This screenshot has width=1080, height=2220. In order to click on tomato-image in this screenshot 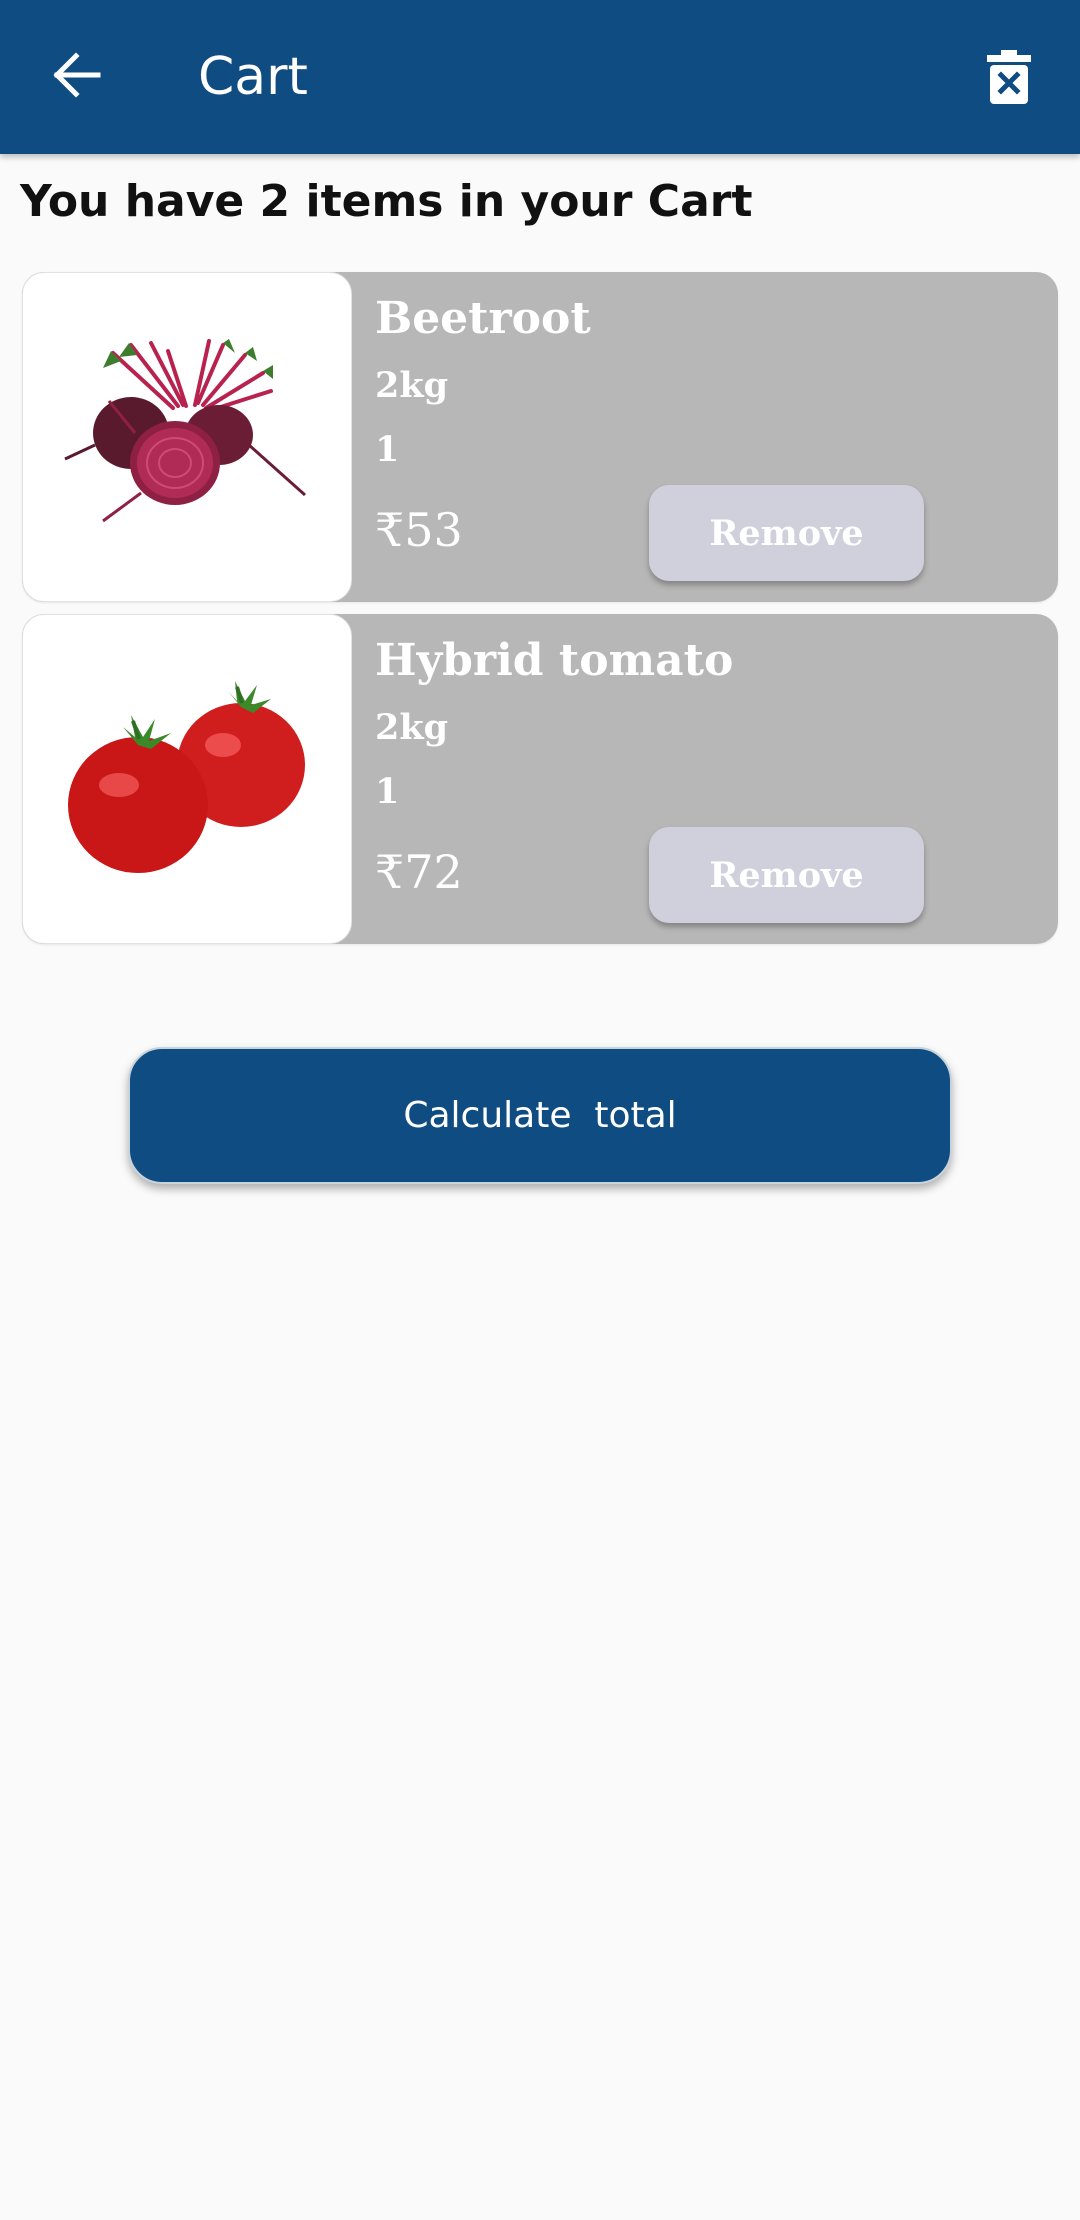, I will do `click(187, 779)`.